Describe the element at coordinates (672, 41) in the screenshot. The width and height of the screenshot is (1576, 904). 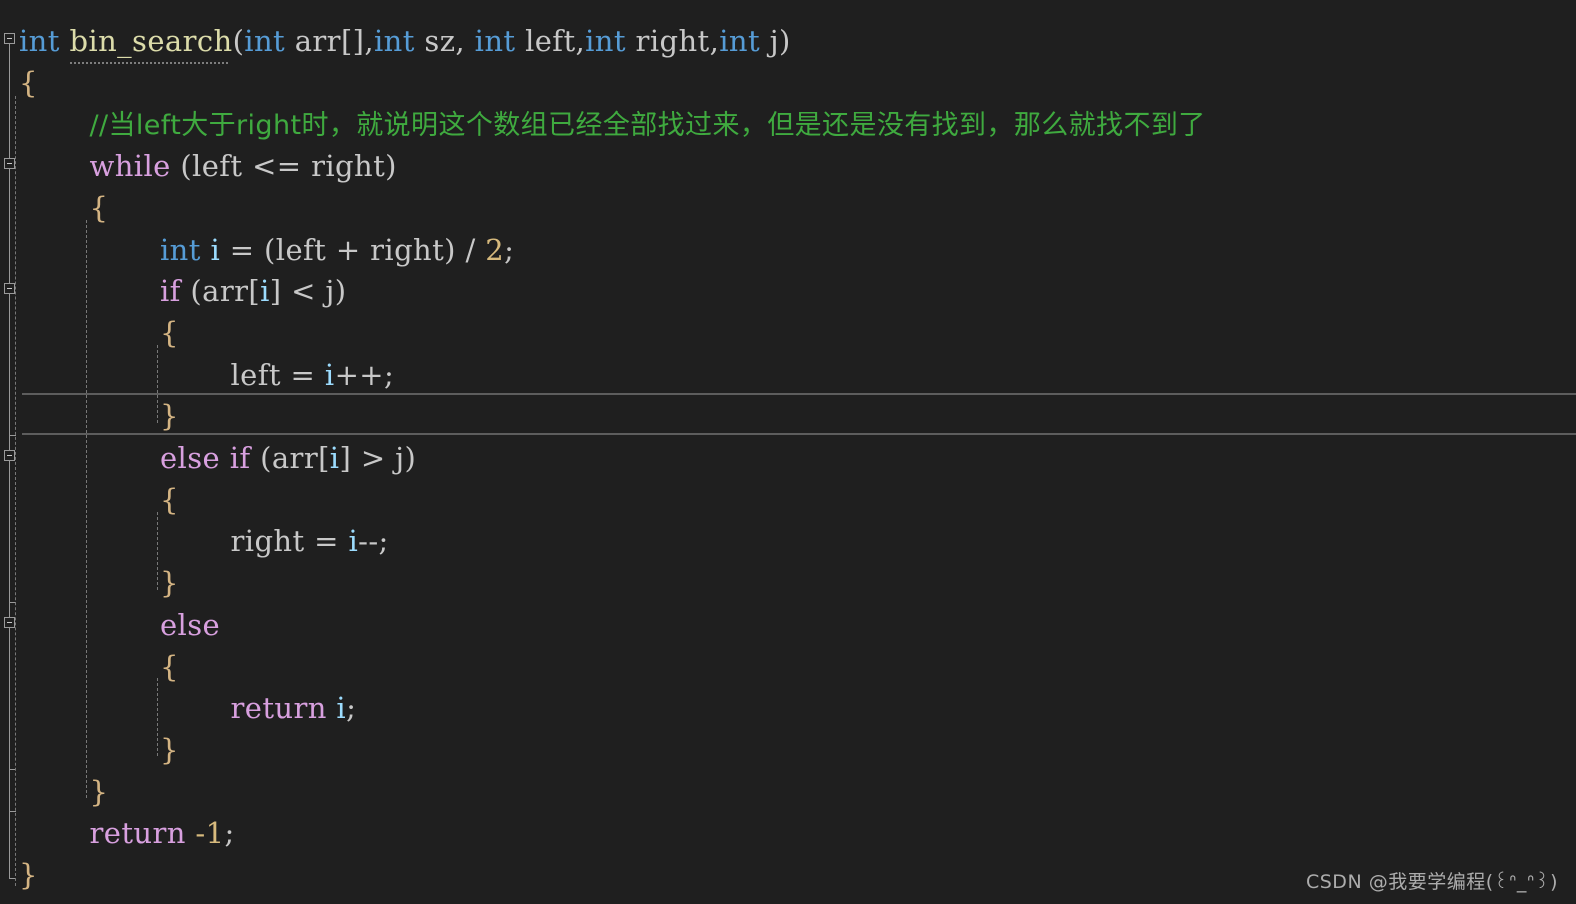
I see `code-token-plain: right,` at that location.